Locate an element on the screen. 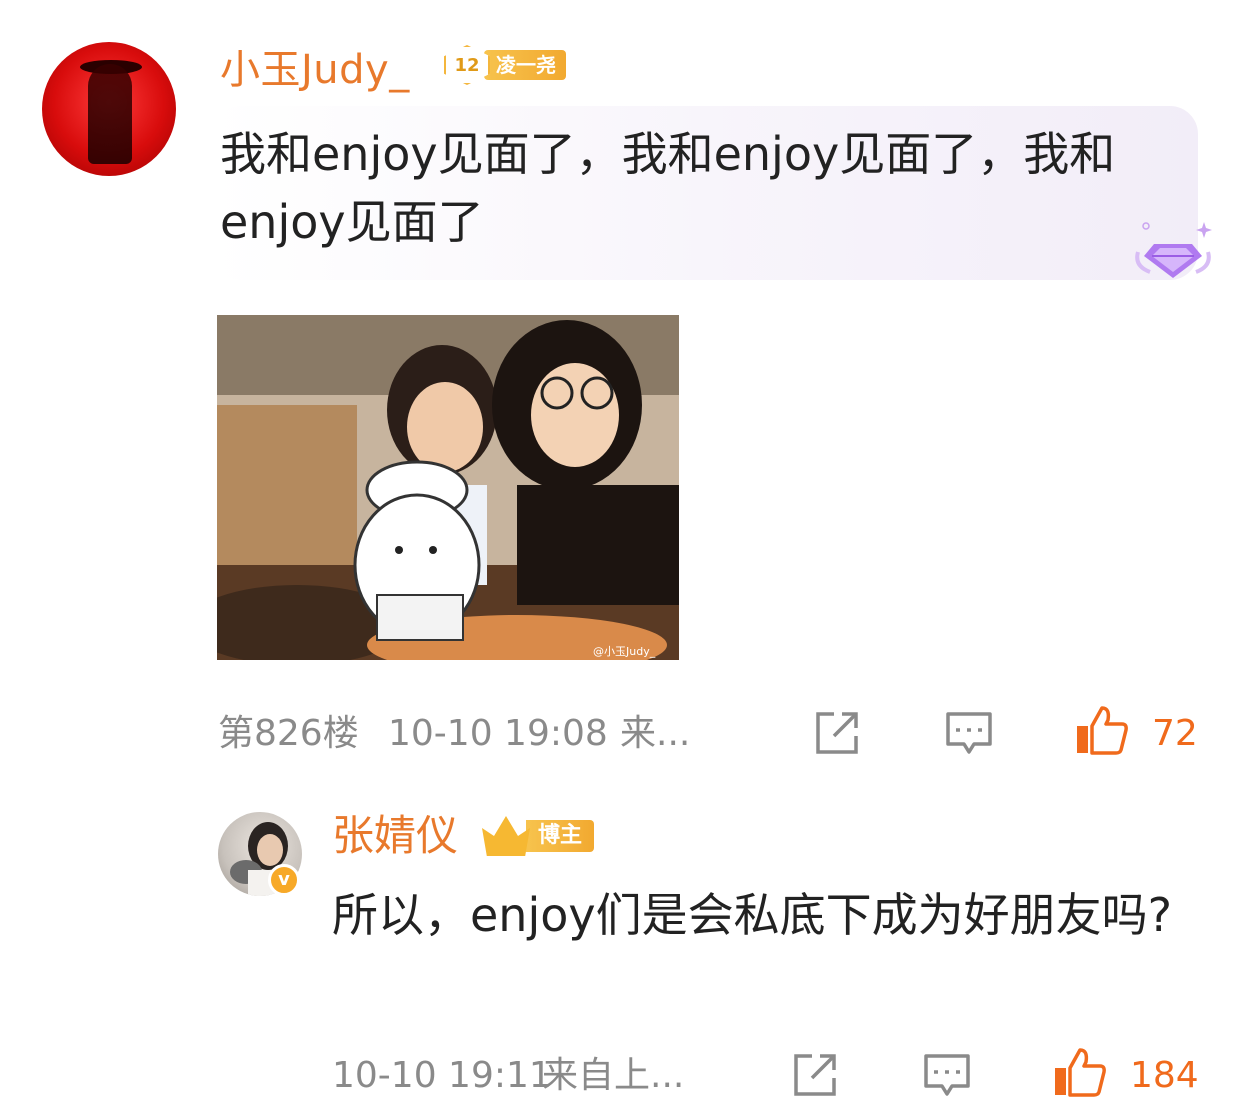  comment-image: @小玉Judy_ is located at coordinates (448, 487).